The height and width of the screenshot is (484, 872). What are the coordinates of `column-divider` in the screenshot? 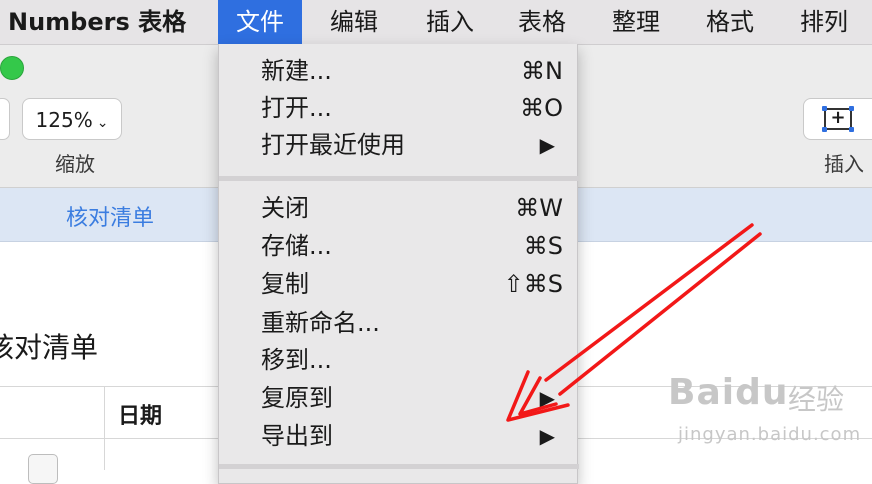 It's located at (104, 428).